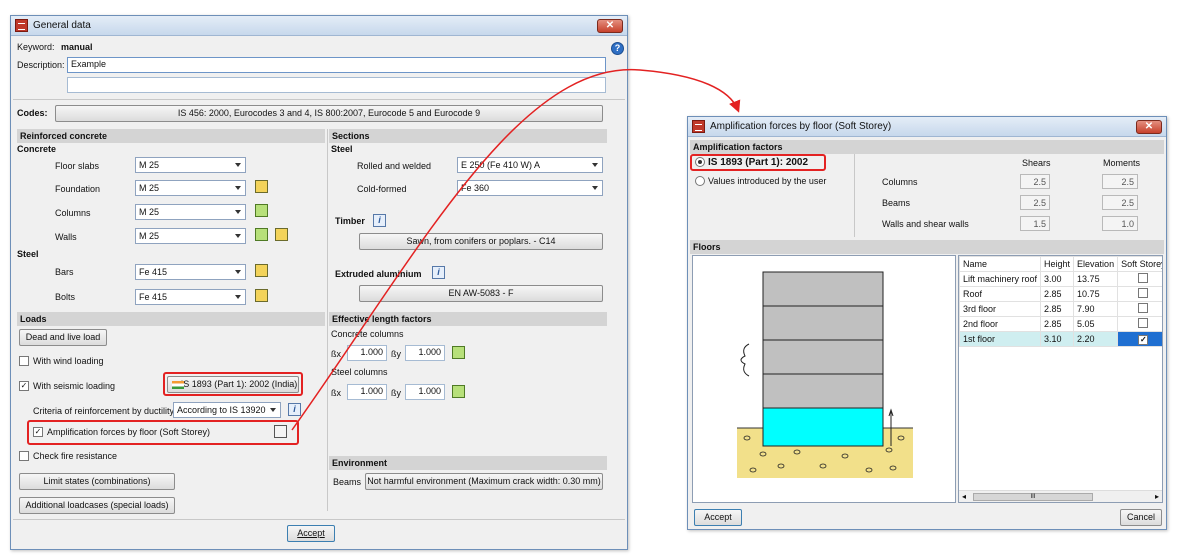 Image resolution: width=1200 pixels, height=559 pixels. I want to click on table-row: 2nd floor 2.85 5.05, so click(1060, 324).